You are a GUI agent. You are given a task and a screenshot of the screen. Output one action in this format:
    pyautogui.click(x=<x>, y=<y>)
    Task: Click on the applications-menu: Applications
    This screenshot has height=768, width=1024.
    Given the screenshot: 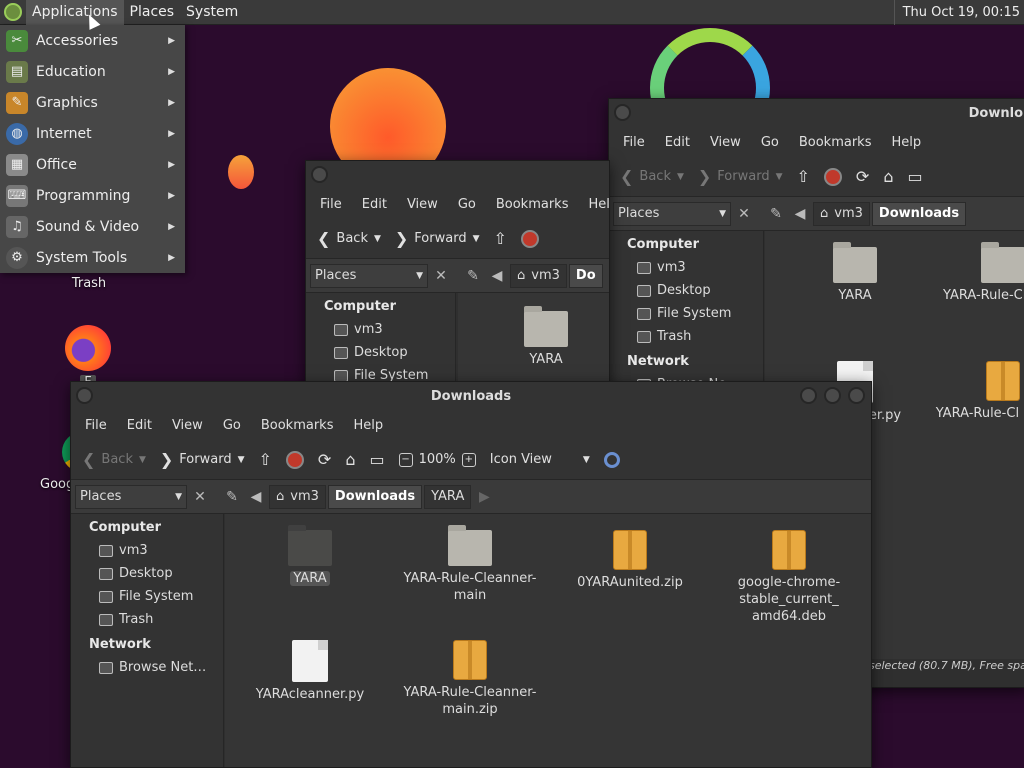 What is the action you would take?
    pyautogui.click(x=75, y=12)
    